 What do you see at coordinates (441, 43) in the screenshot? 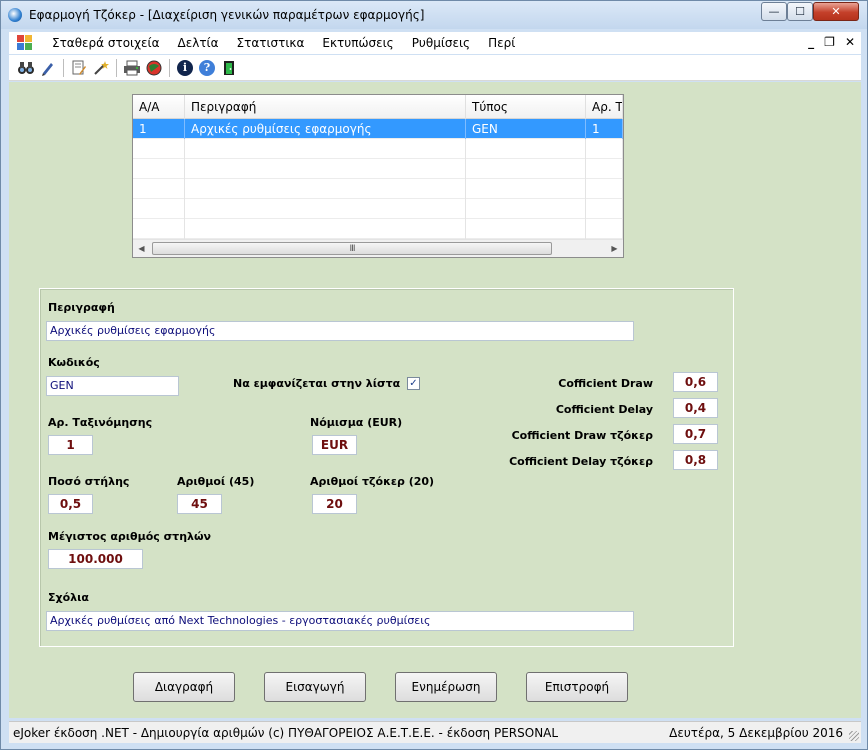
I see `menu-settings: Ρυθμίσεις` at bounding box center [441, 43].